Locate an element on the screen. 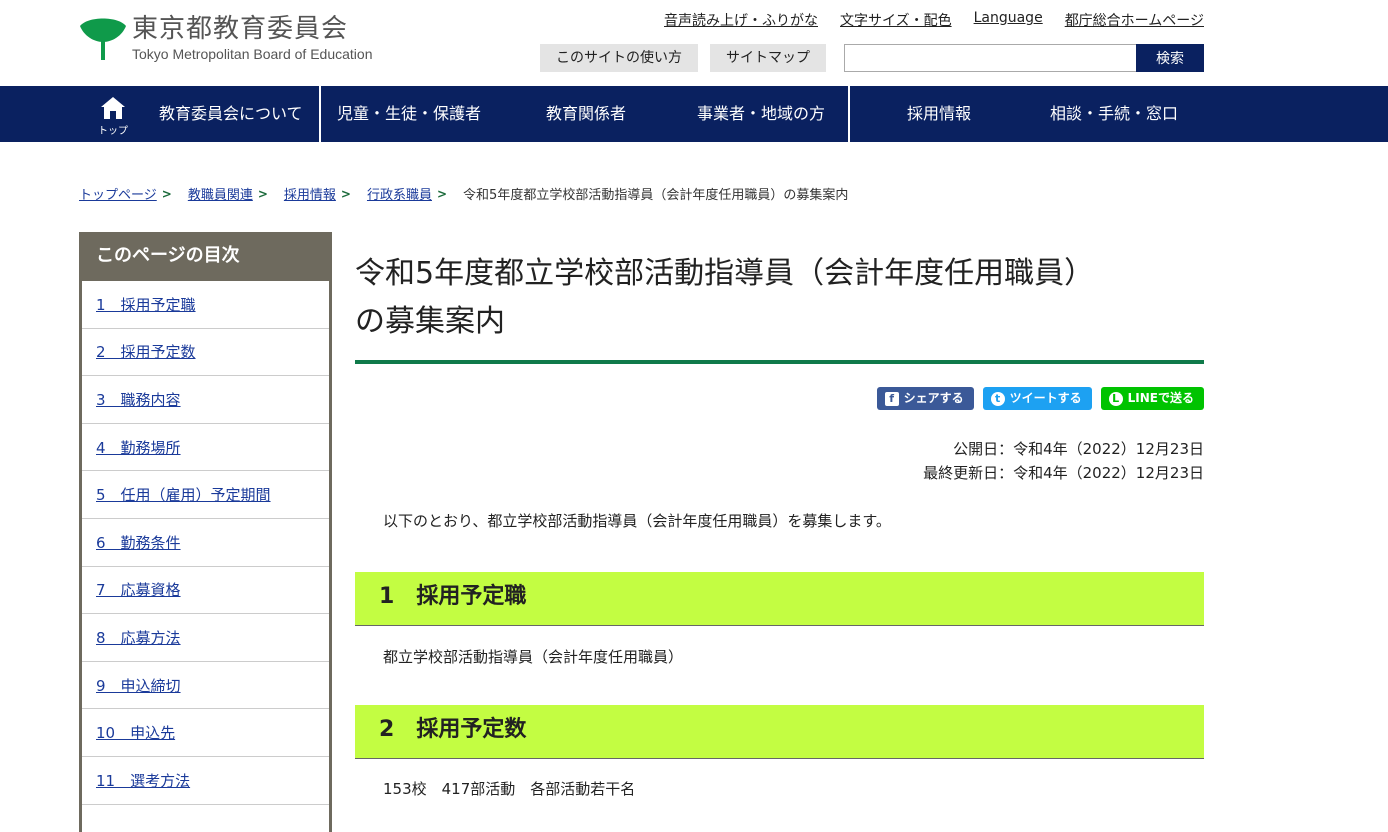  toc-item: 8 応募方法 is located at coordinates (205, 638).